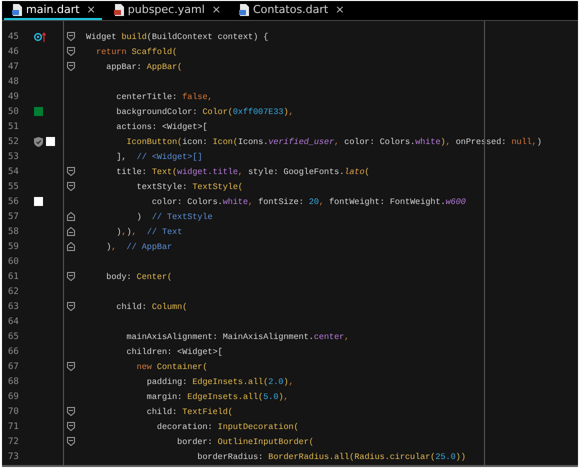  I want to click on line-number: 66, so click(13, 351).